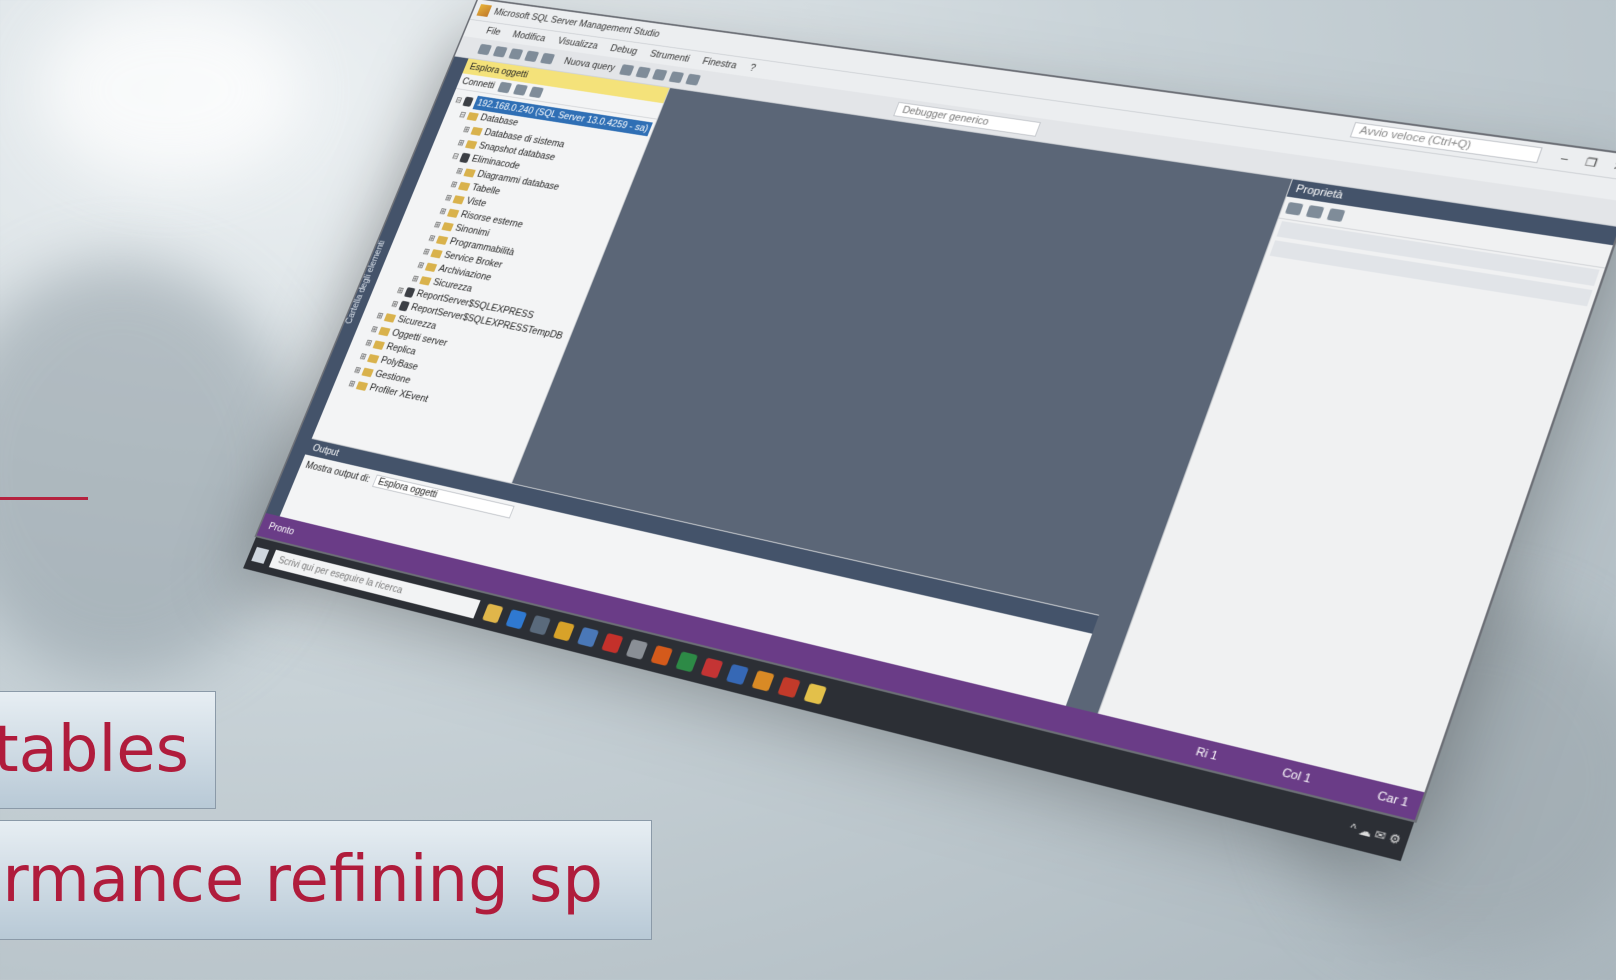 Image resolution: width=1616 pixels, height=980 pixels. I want to click on forward-icon, so click(500, 52).